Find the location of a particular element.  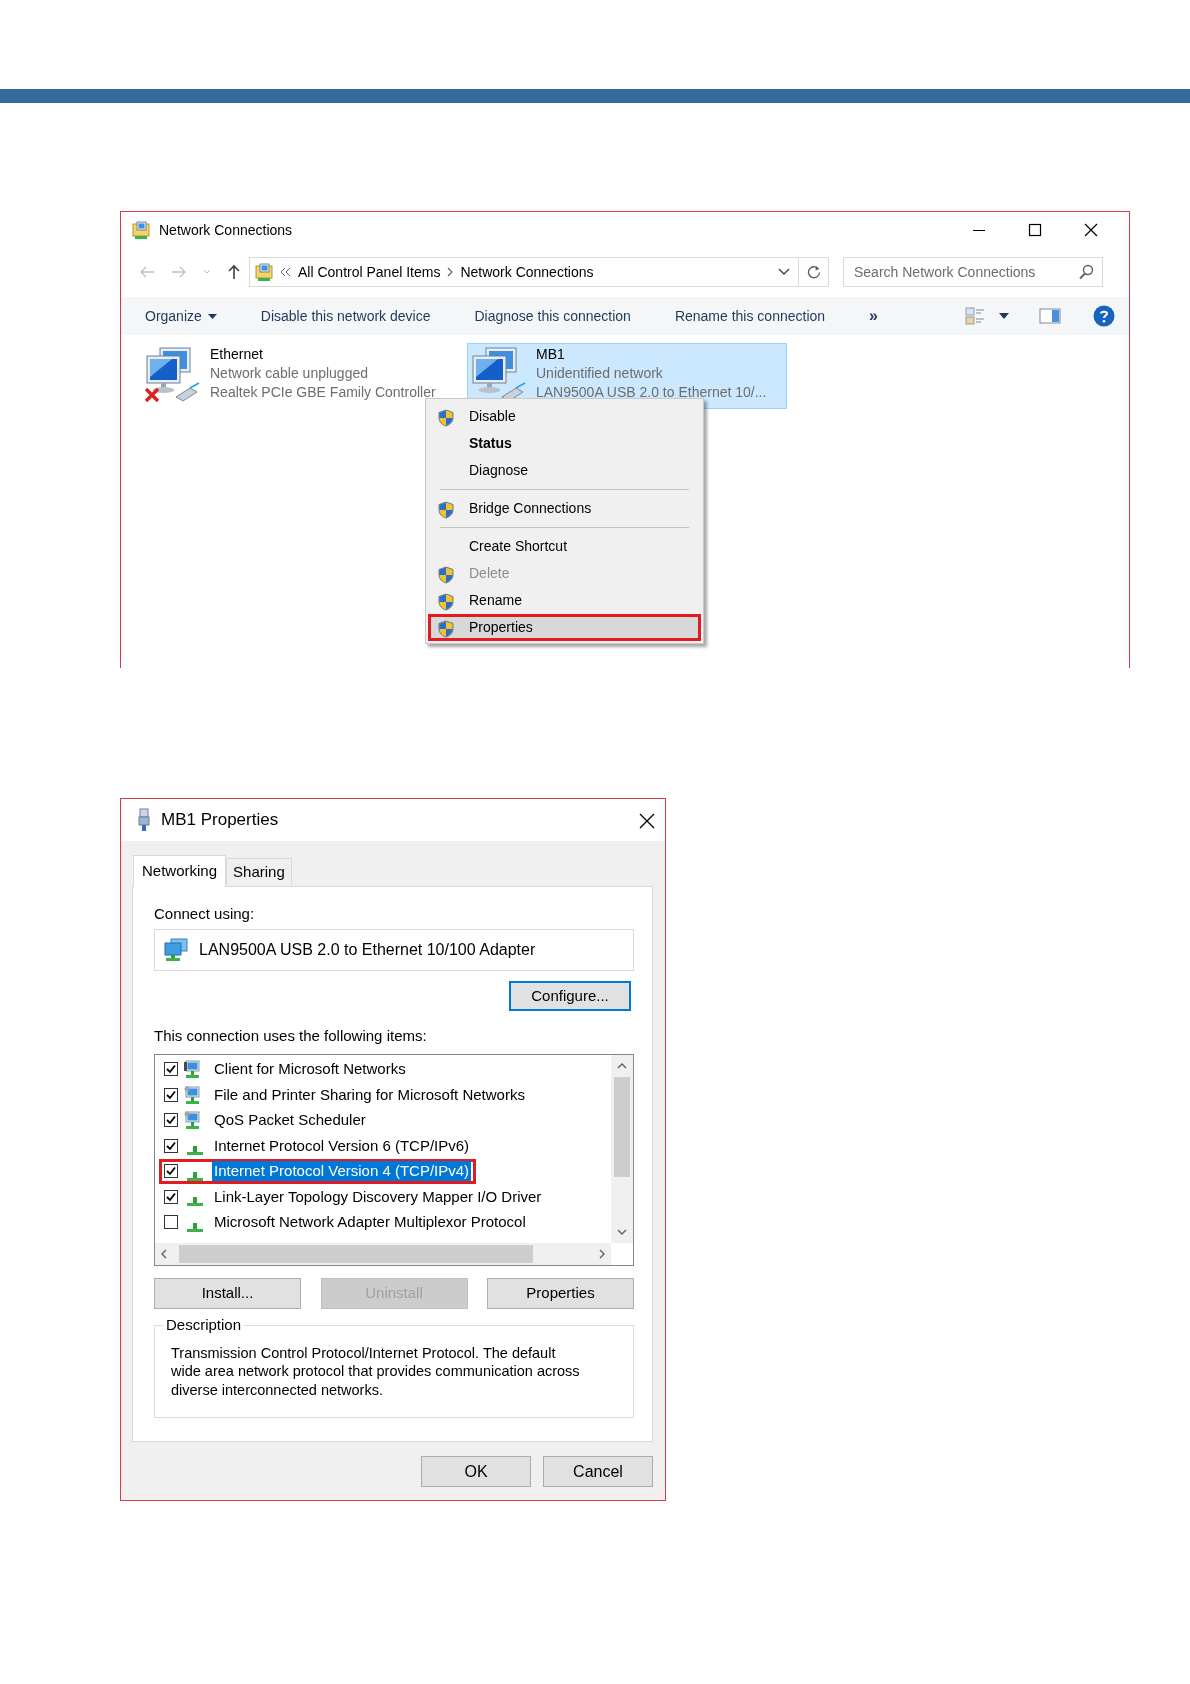

dialog-button: Cancel is located at coordinates (598, 1471).